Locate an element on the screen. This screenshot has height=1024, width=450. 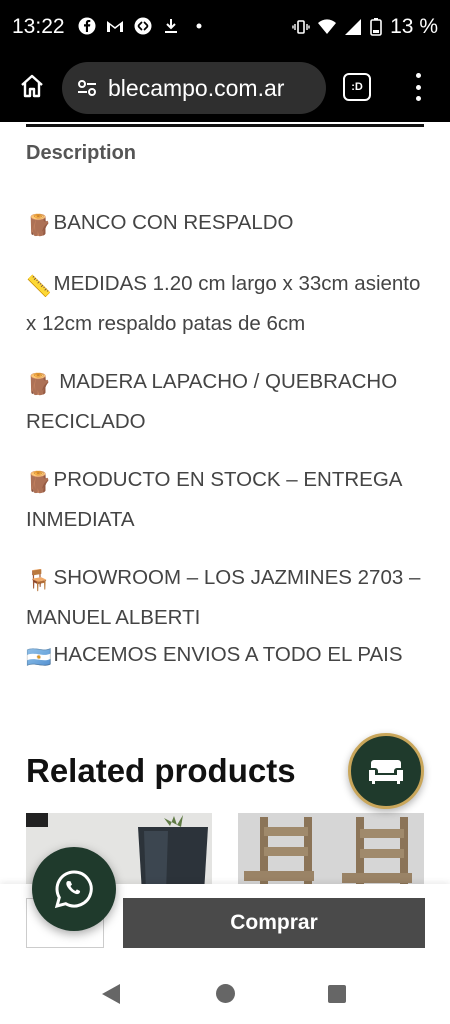
description-item: 🪵PRODUCTO EN STOCK – ENTREGA INMEDIATA is located at coordinates (231, 499).